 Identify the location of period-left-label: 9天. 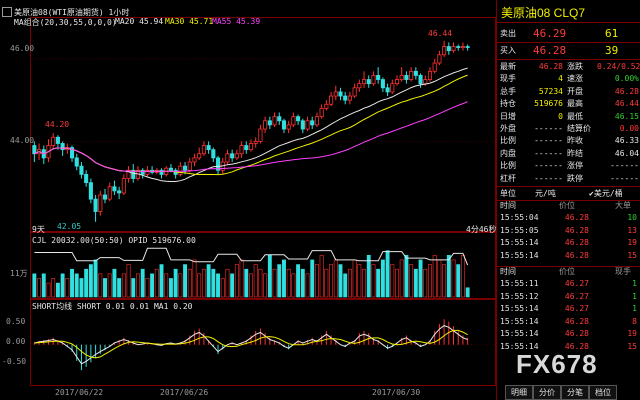
(38, 229).